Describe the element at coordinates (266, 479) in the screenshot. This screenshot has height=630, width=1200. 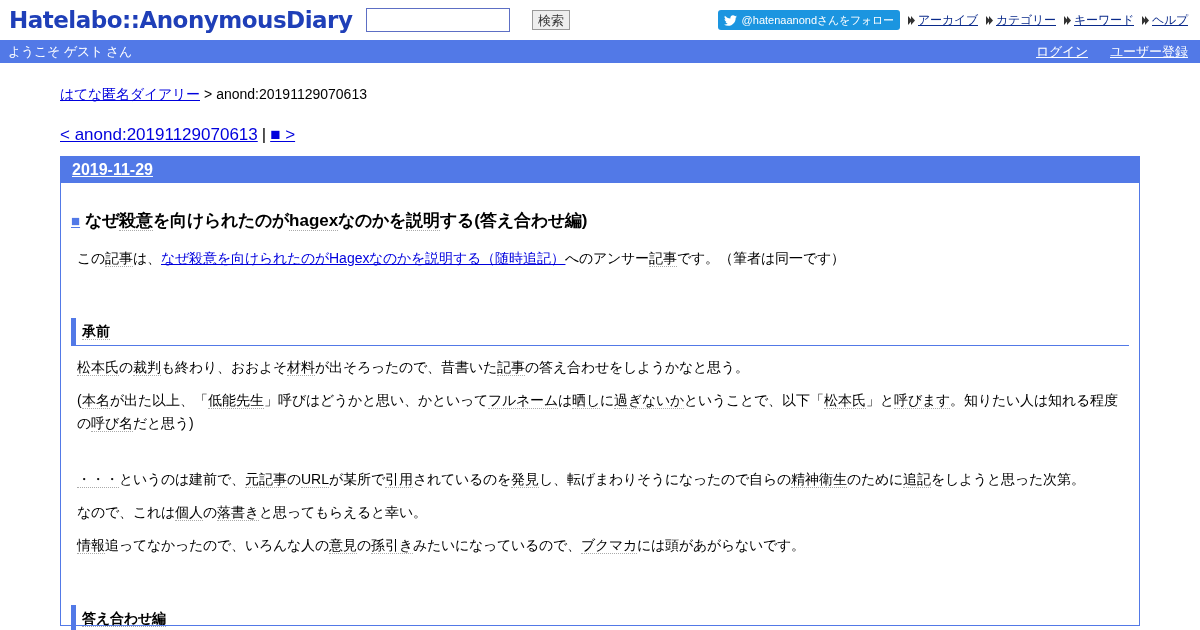
I see `keyword-link: 元記事` at that location.